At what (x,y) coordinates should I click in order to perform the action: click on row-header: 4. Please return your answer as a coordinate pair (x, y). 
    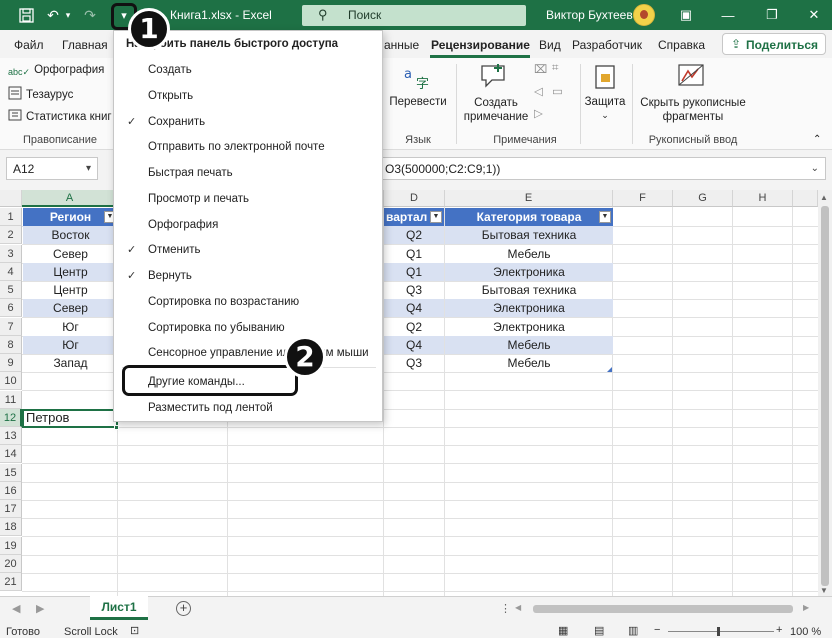
    Looking at the image, I should click on (11, 271).